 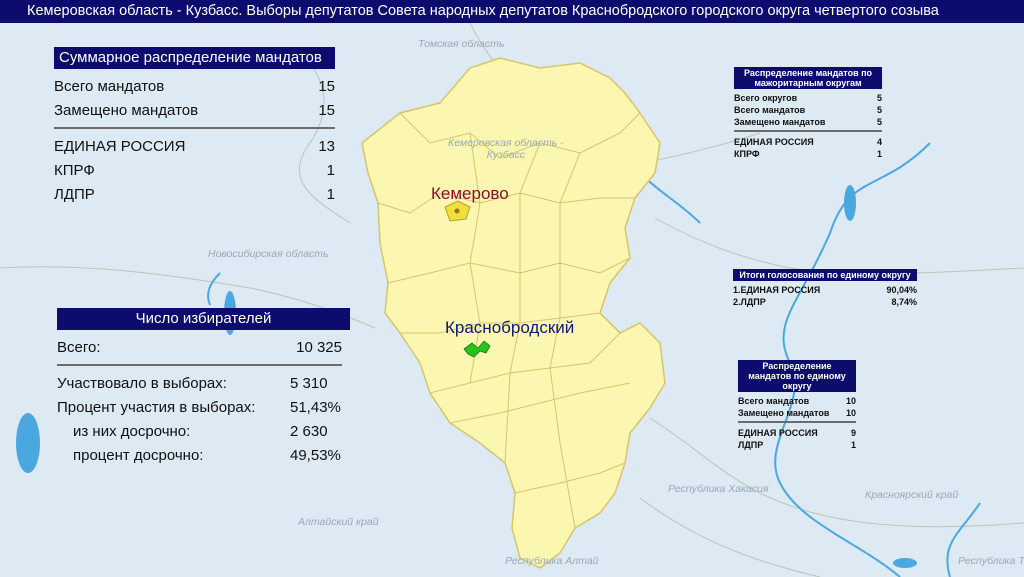 I want to click on single-district-mandates-header: Распределение мандатов по единому округу, so click(x=797, y=376).